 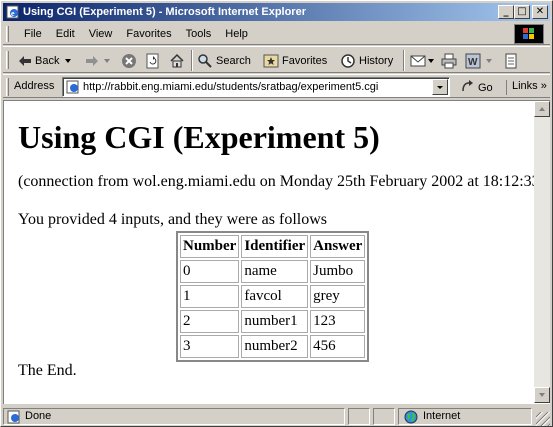 I want to click on favorites-star-icon, so click(x=271, y=61).